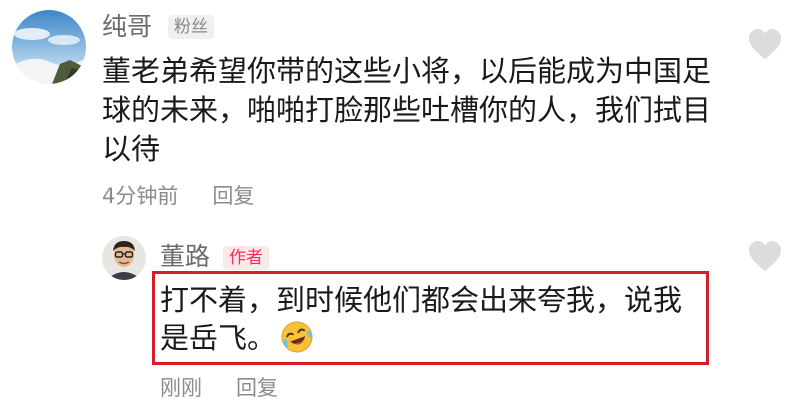 Image resolution: width=795 pixels, height=414 pixels. Describe the element at coordinates (191, 27) in the screenshot. I see `fan-badge: 粉丝` at that location.